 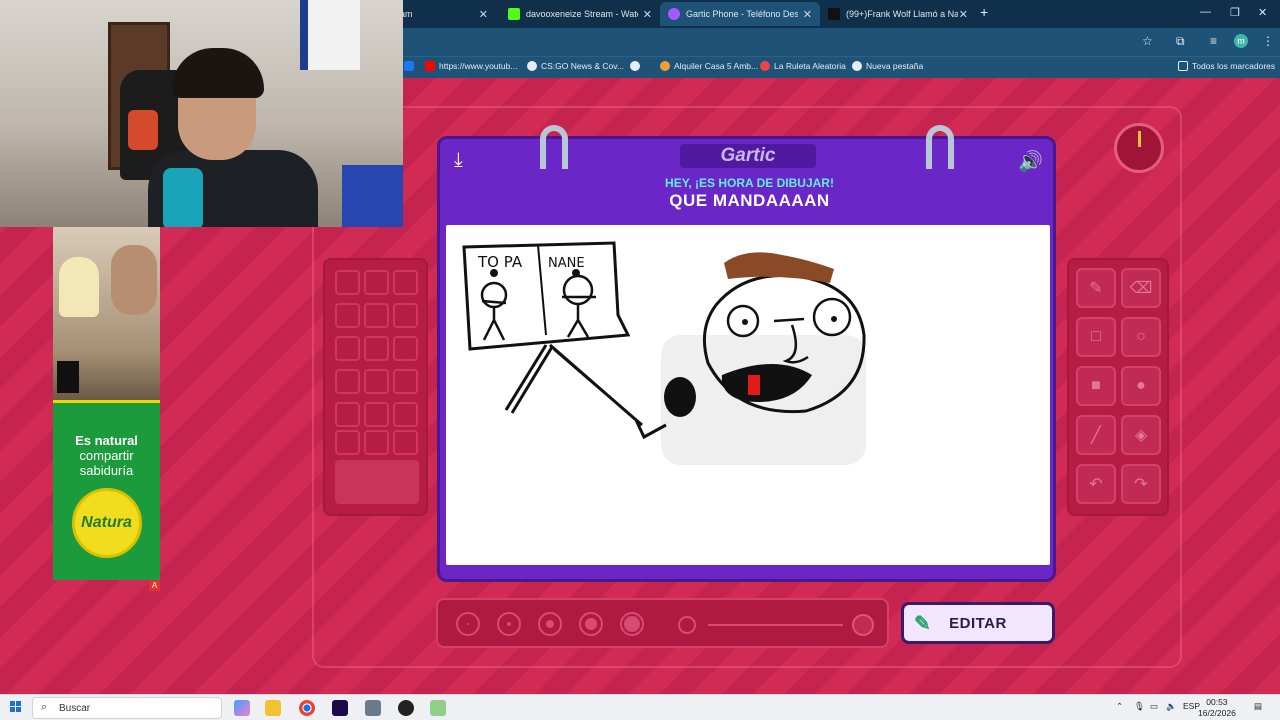 What do you see at coordinates (1226, 66) in the screenshot?
I see `all-bookmarks: Todos los marcadores` at bounding box center [1226, 66].